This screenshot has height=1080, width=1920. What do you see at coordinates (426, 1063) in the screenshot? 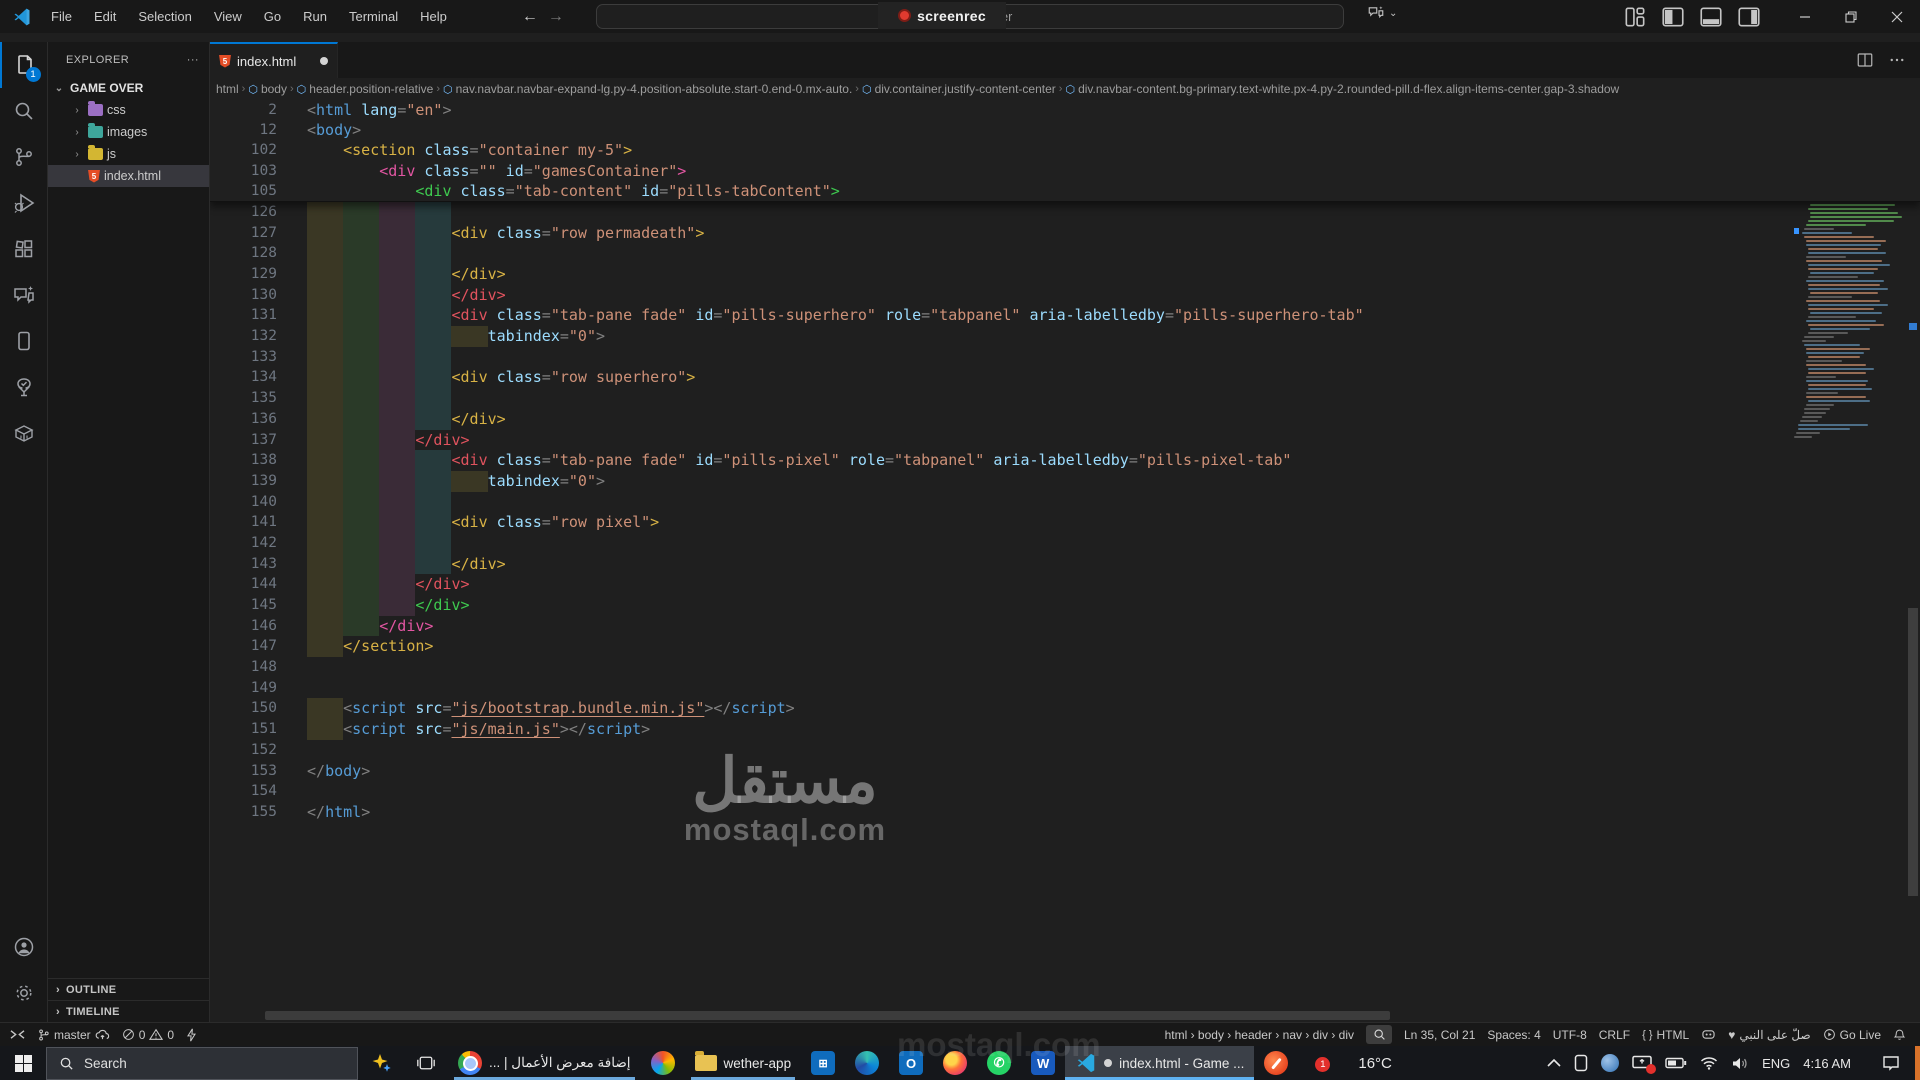
I see `task-view-button` at bounding box center [426, 1063].